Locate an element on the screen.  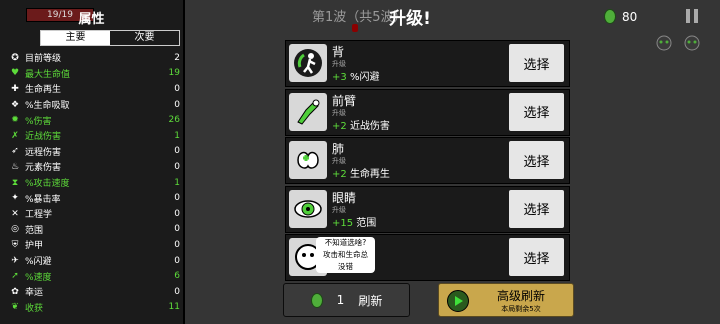
upgrade-effect: +2 近战伤害 is located at coordinates (361, 124).